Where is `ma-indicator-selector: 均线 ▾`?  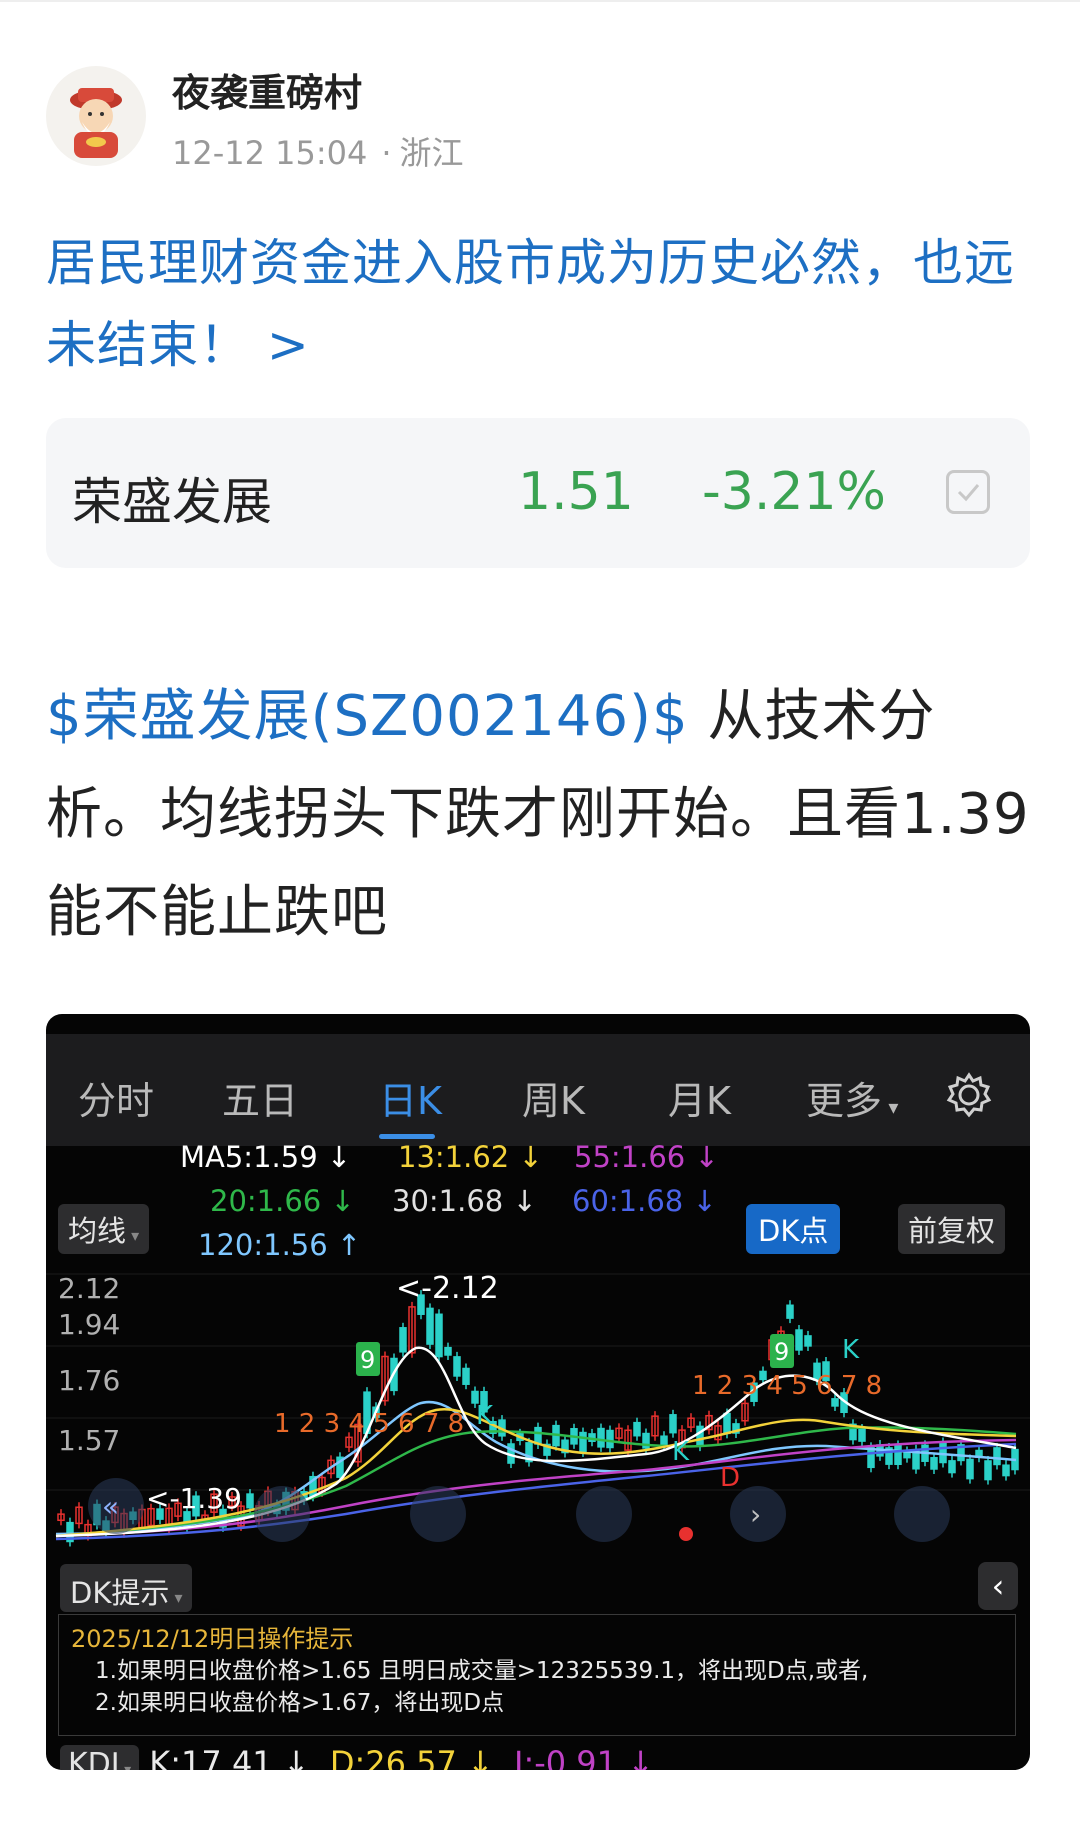 ma-indicator-selector: 均线 ▾ is located at coordinates (104, 1229).